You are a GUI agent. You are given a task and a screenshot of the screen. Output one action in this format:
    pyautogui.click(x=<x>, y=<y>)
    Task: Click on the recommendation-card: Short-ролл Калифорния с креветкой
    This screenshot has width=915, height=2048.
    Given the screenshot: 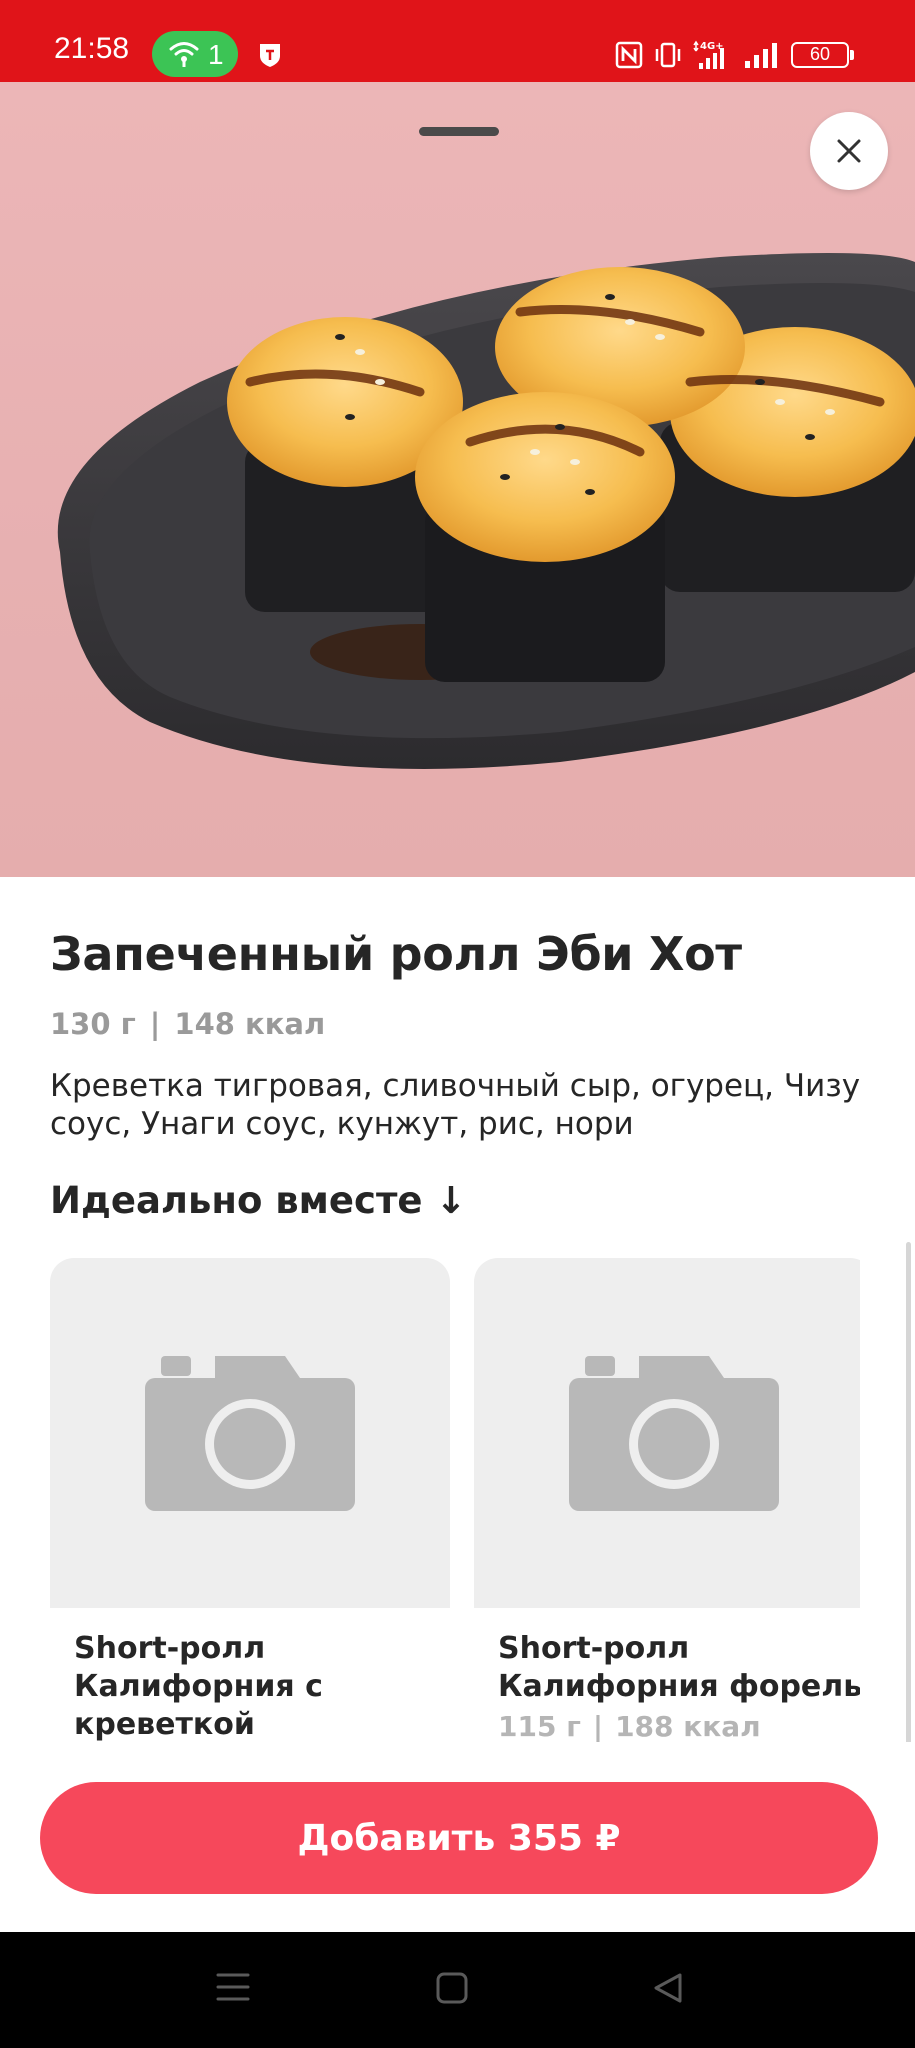 What is the action you would take?
    pyautogui.click(x=250, y=1508)
    